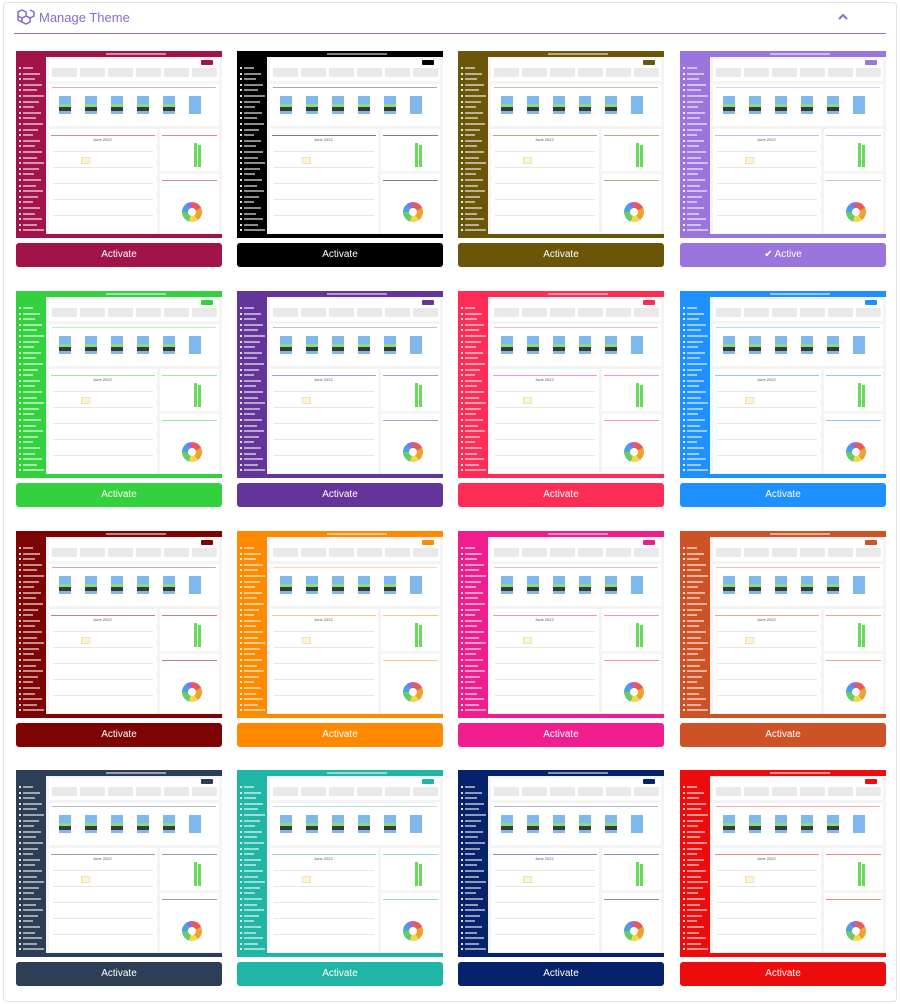 The image size is (900, 1004). Describe the element at coordinates (631, 390) in the screenshot. I see `preview-member-chart` at that location.